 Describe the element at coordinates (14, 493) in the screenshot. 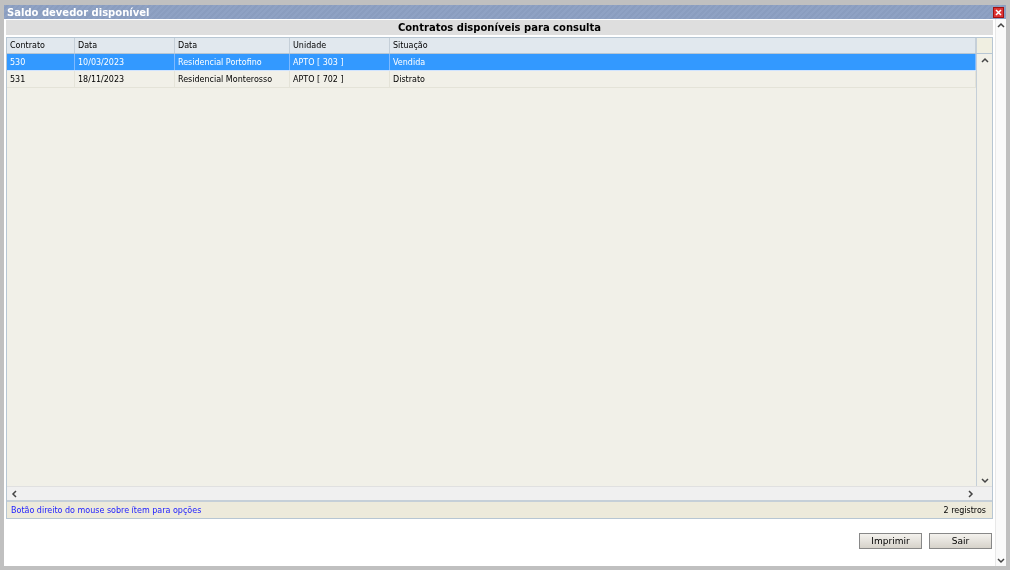

I see `scroll-left-icon` at that location.